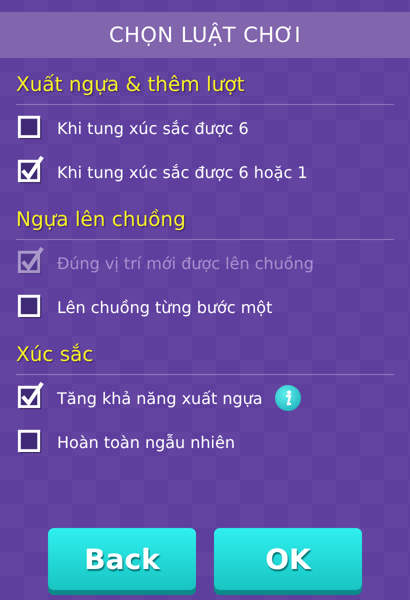 This screenshot has height=600, width=410. Describe the element at coordinates (185, 263) in the screenshot. I see `option-label: Đúng vị trí mới được lên chuồng` at that location.